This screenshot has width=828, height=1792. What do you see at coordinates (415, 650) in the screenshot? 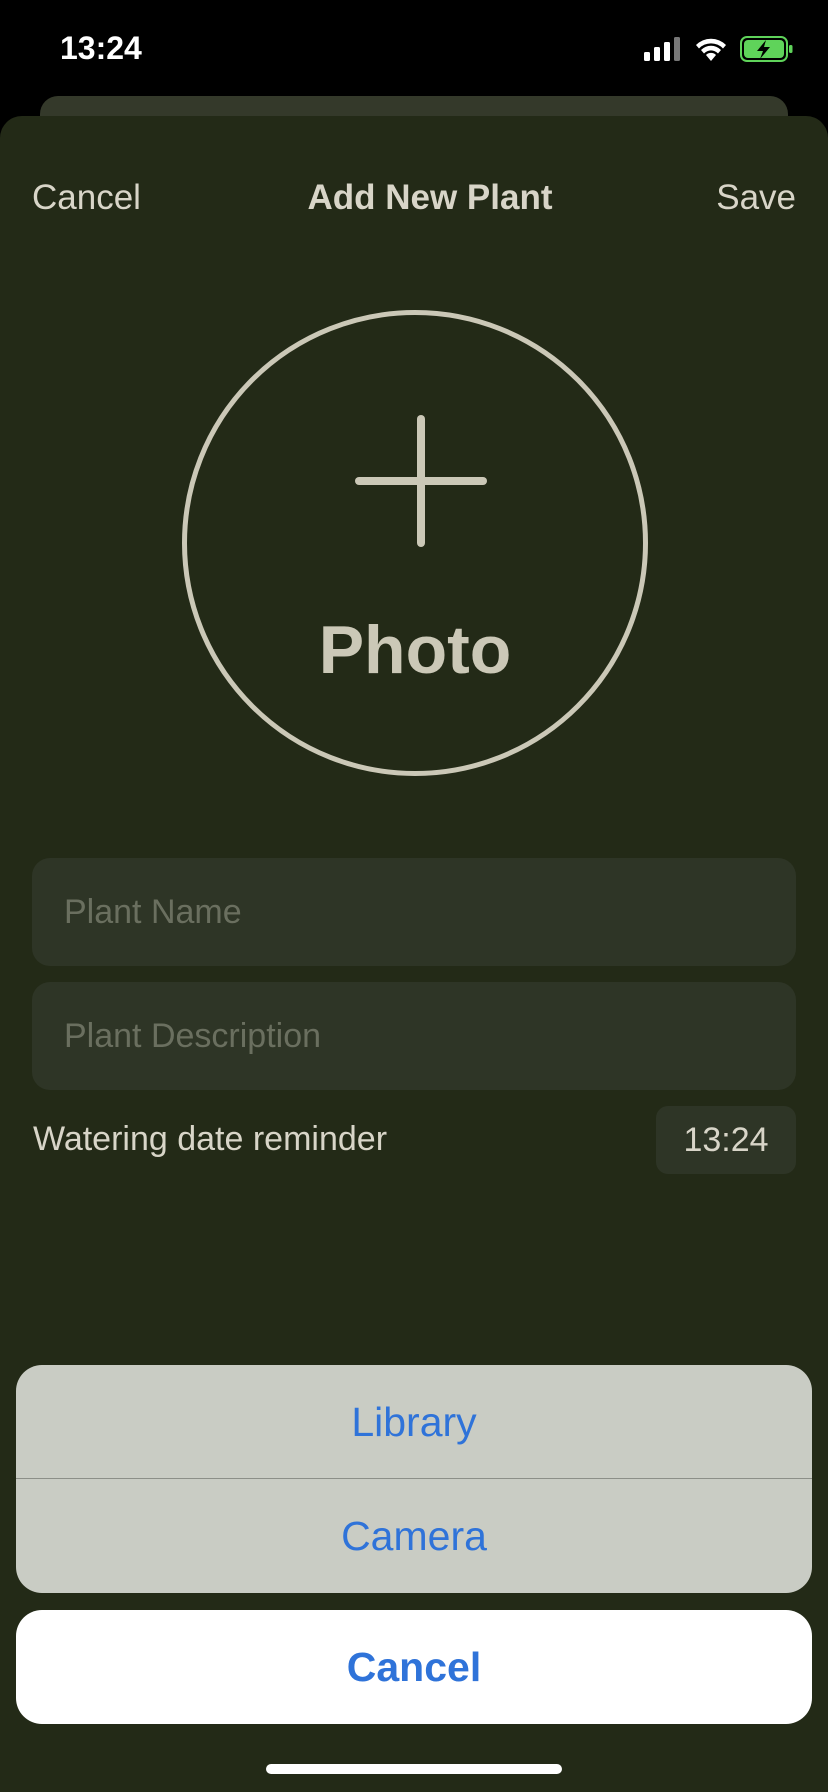
I see `photo-label: Photo` at bounding box center [415, 650].